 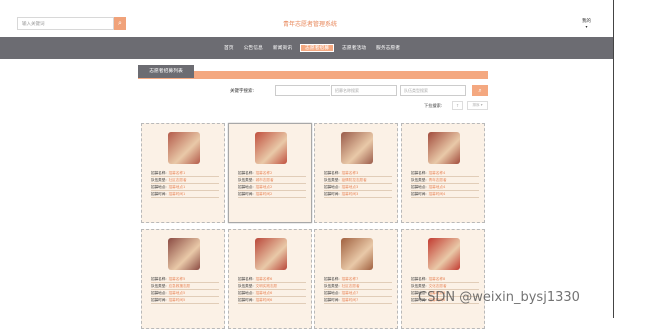 I want to click on card-detail-value: 青年志愿者, so click(x=437, y=180).